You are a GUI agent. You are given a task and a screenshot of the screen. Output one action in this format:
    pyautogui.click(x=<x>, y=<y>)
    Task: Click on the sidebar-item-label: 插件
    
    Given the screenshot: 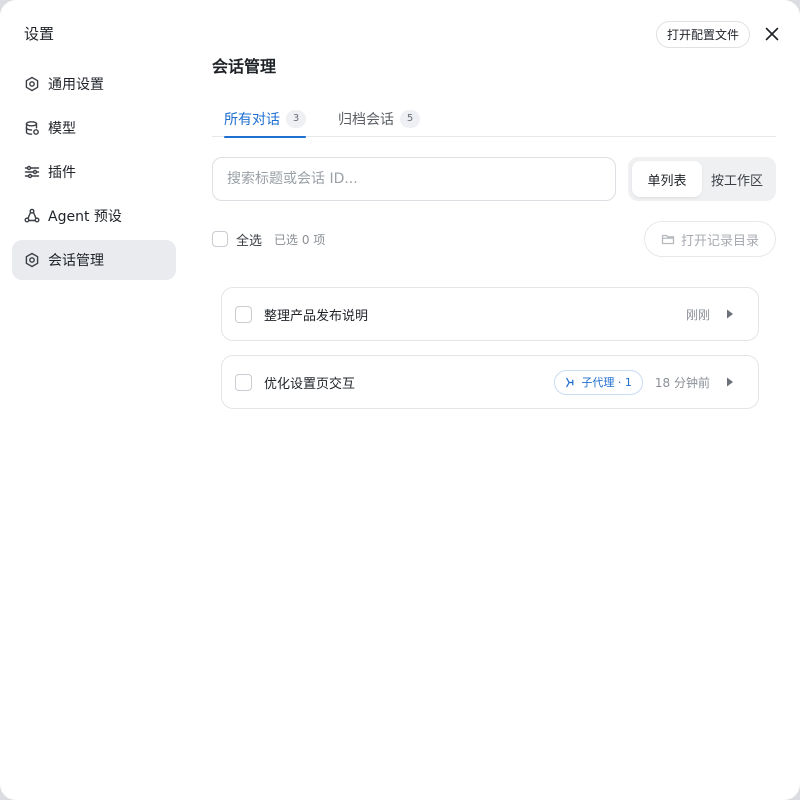 What is the action you would take?
    pyautogui.click(x=62, y=173)
    